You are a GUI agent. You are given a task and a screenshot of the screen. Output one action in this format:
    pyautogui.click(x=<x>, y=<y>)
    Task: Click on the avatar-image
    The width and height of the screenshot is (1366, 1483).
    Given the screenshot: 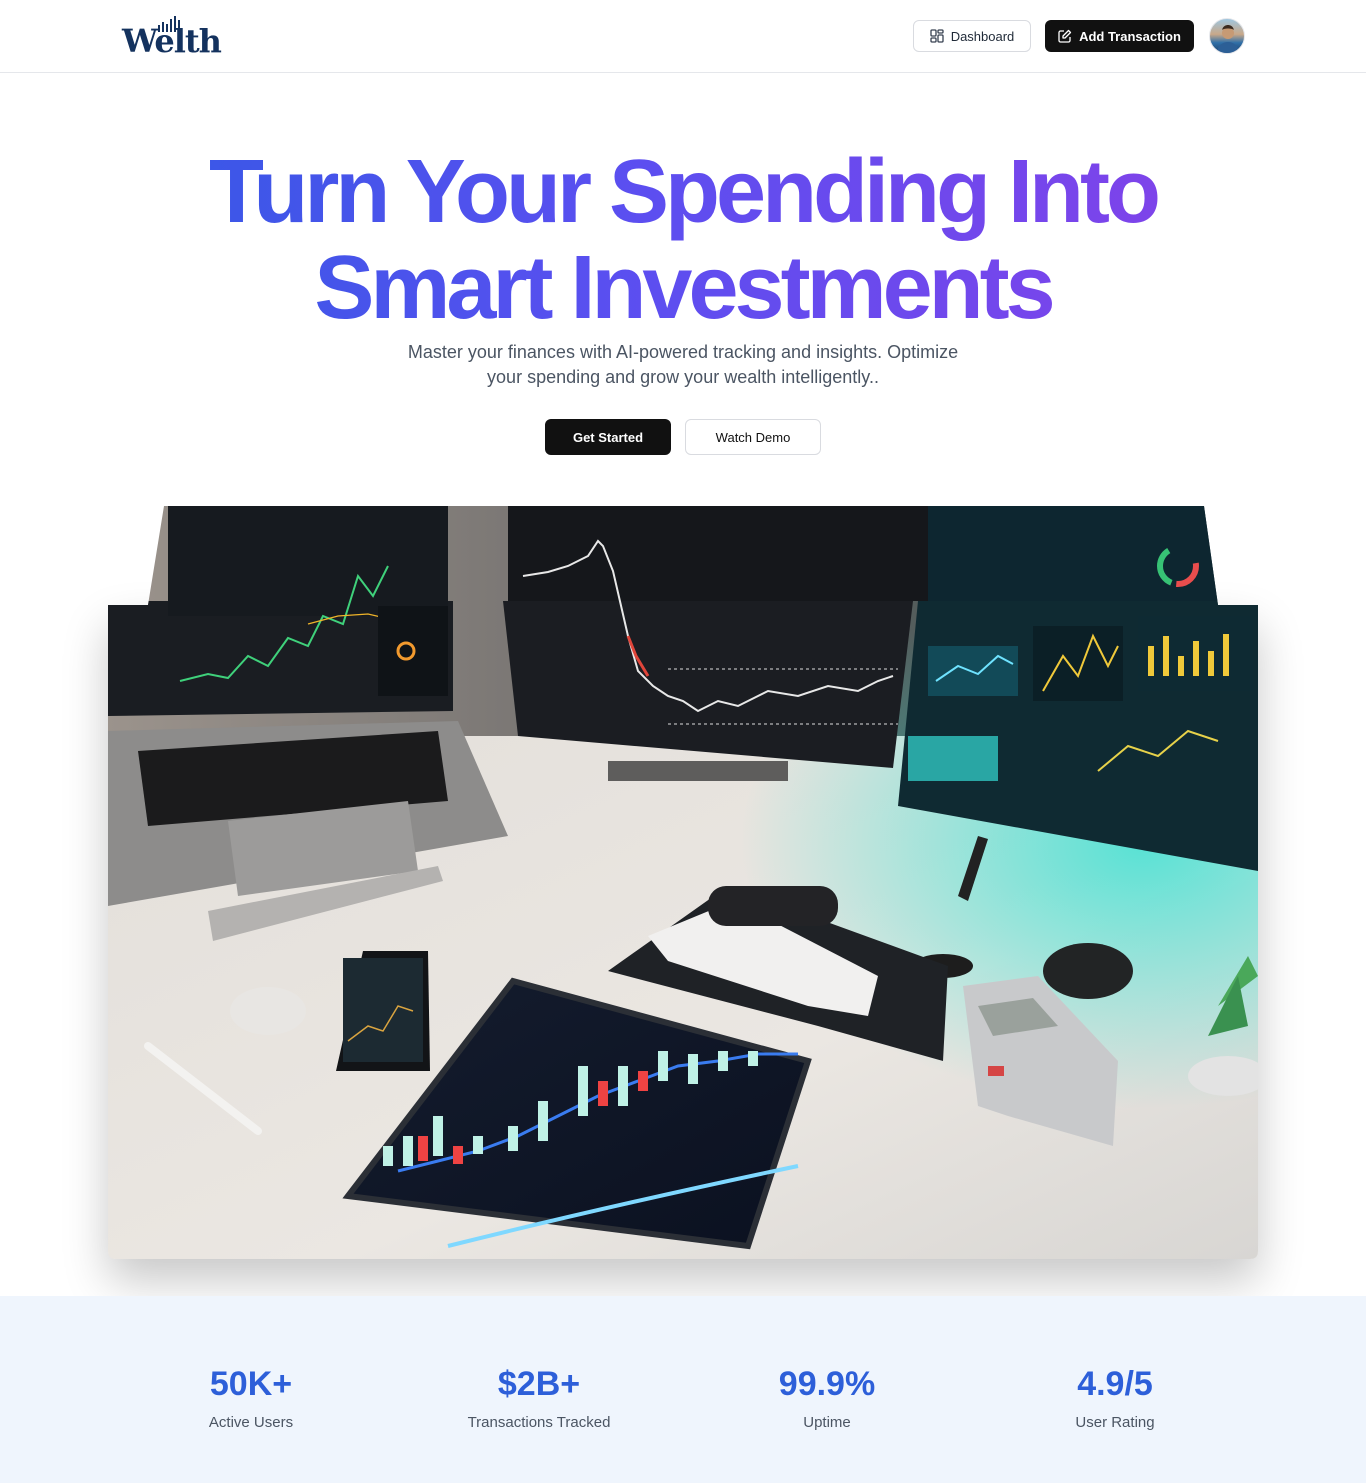 What is the action you would take?
    pyautogui.click(x=1228, y=39)
    